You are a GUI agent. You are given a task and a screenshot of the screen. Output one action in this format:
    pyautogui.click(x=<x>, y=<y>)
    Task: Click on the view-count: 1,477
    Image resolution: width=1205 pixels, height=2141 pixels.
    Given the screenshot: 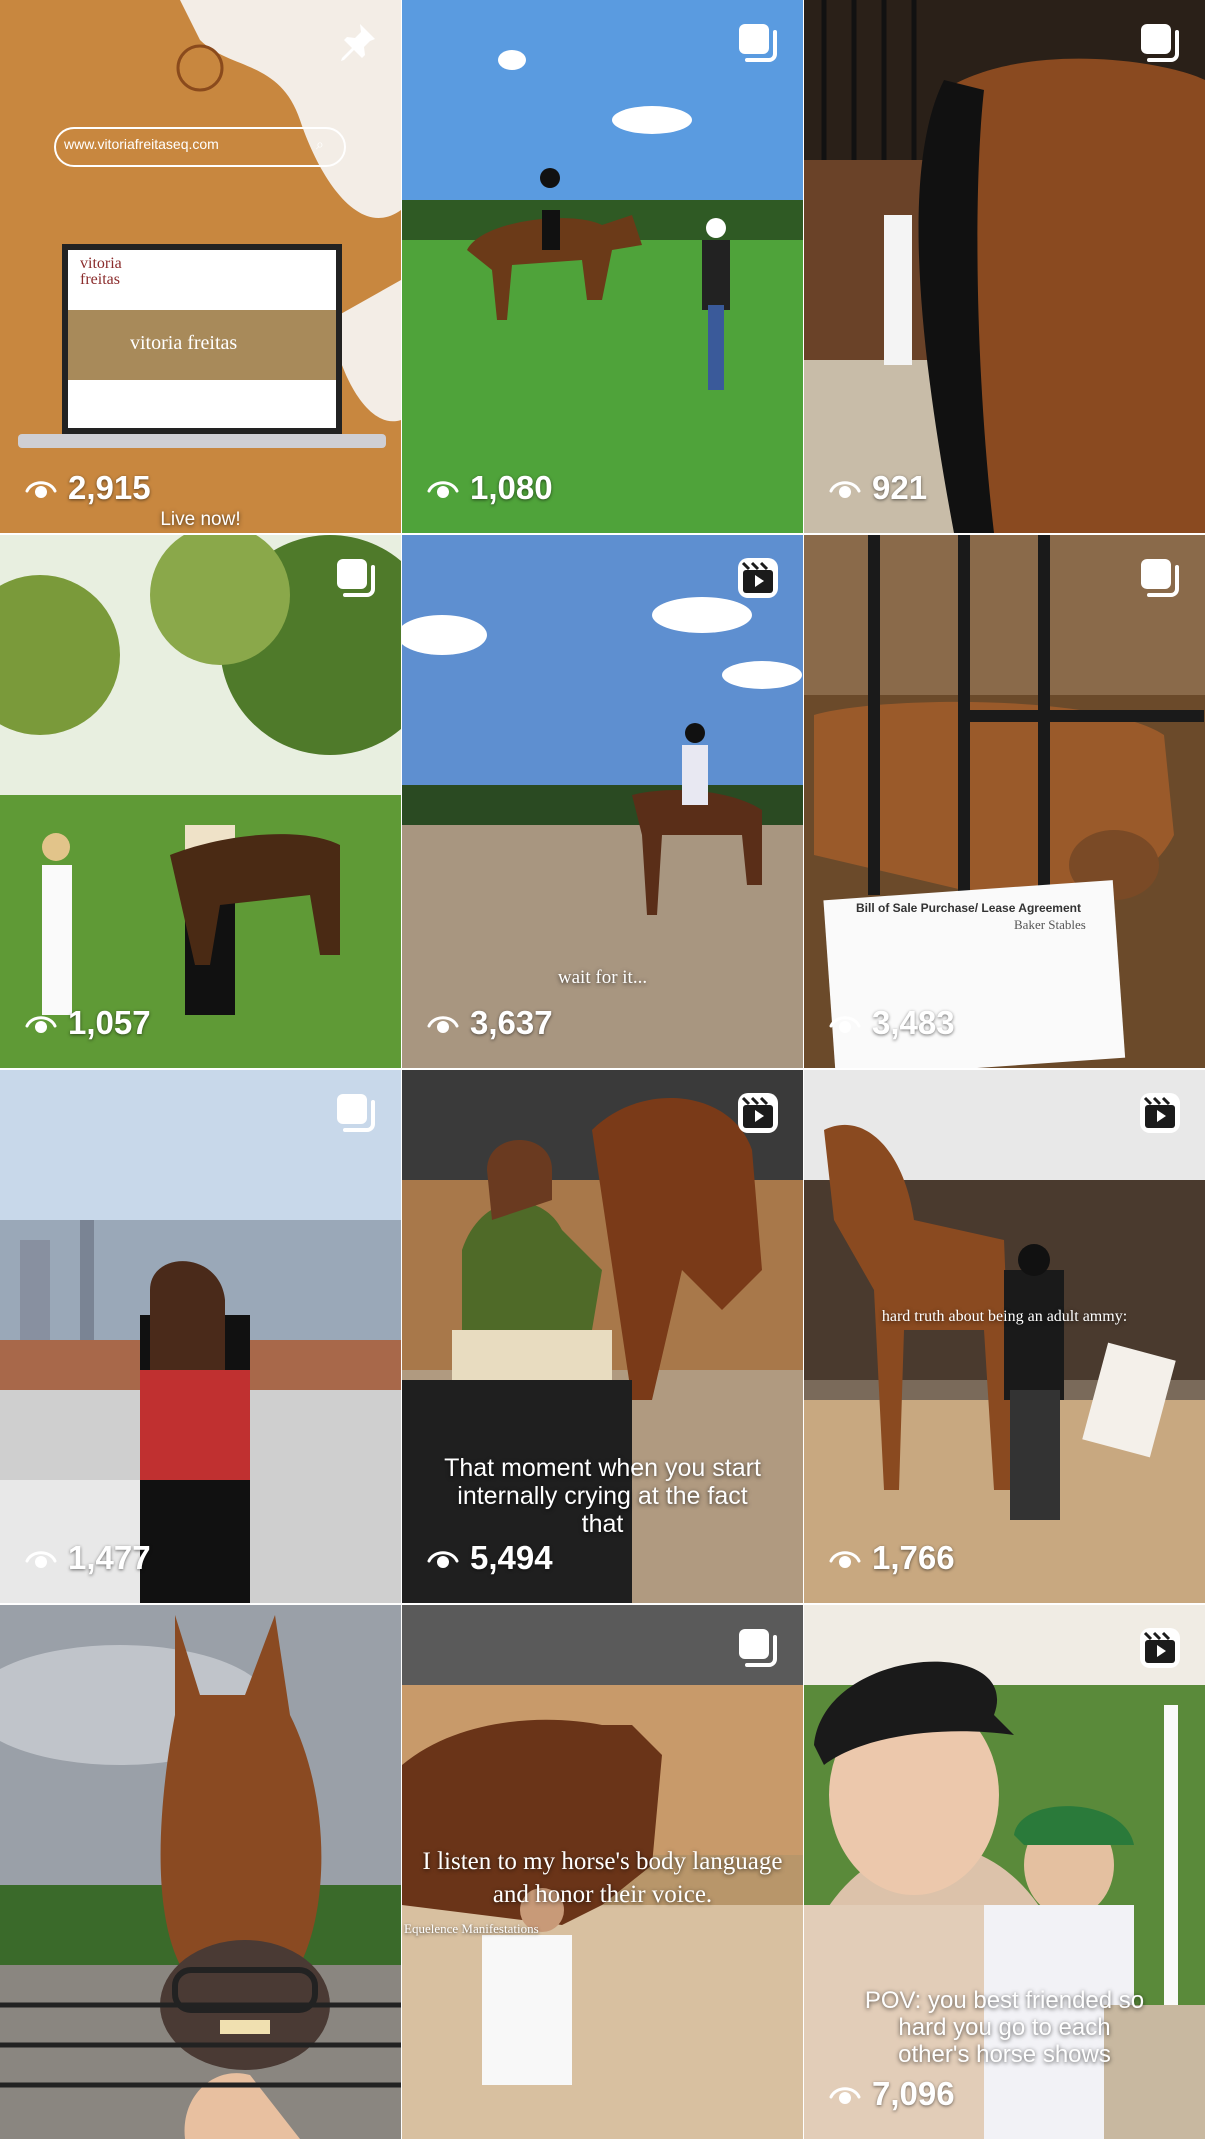 What is the action you would take?
    pyautogui.click(x=87, y=1558)
    